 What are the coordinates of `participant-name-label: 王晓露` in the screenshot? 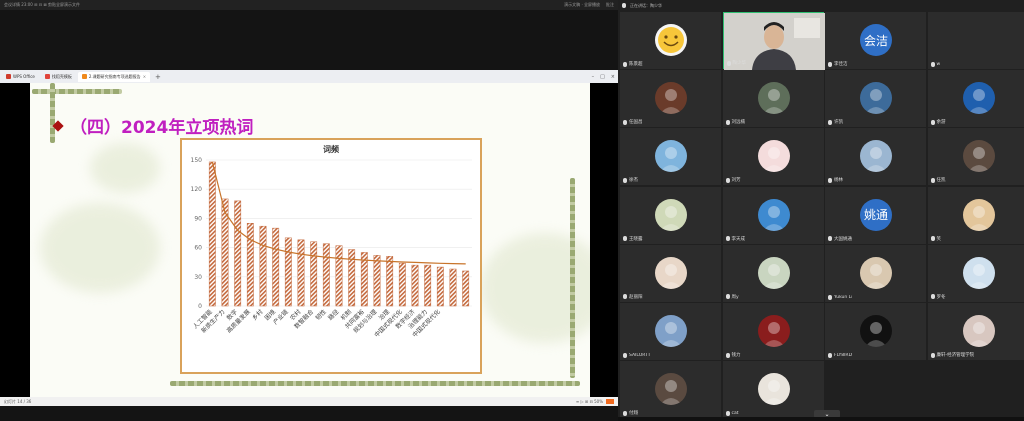 It's located at (636, 239).